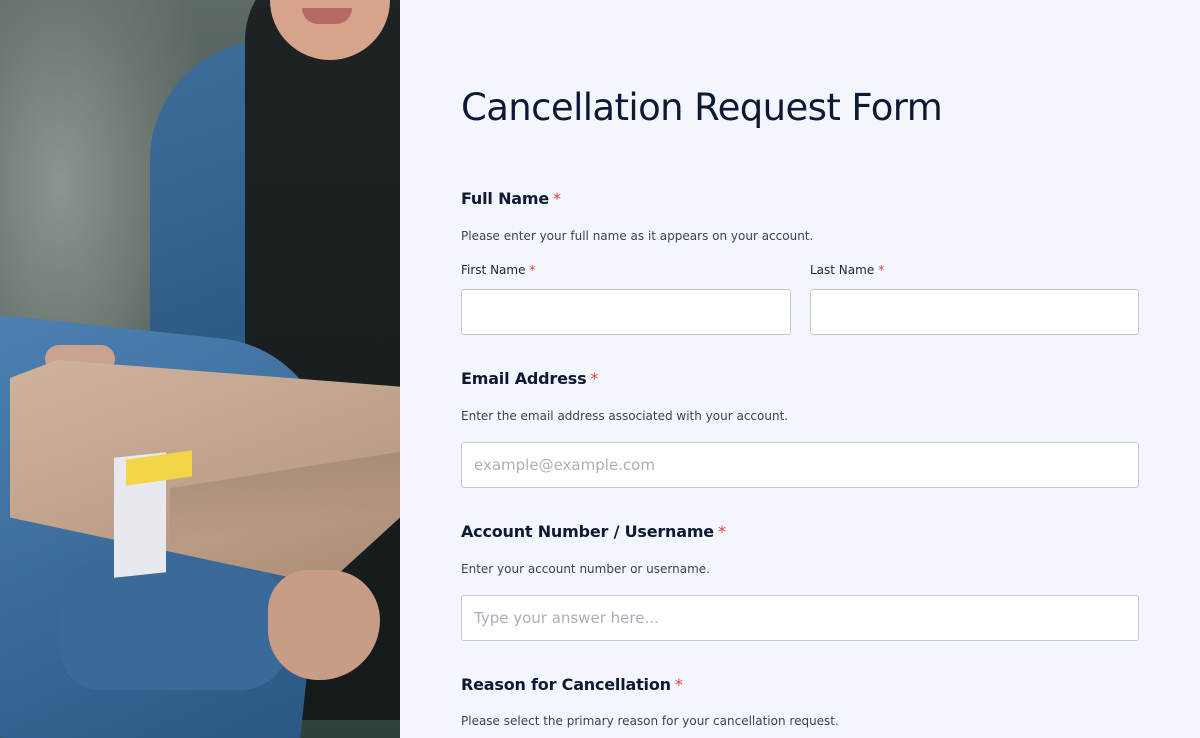  Describe the element at coordinates (974, 312) in the screenshot. I see `last-name-input` at that location.